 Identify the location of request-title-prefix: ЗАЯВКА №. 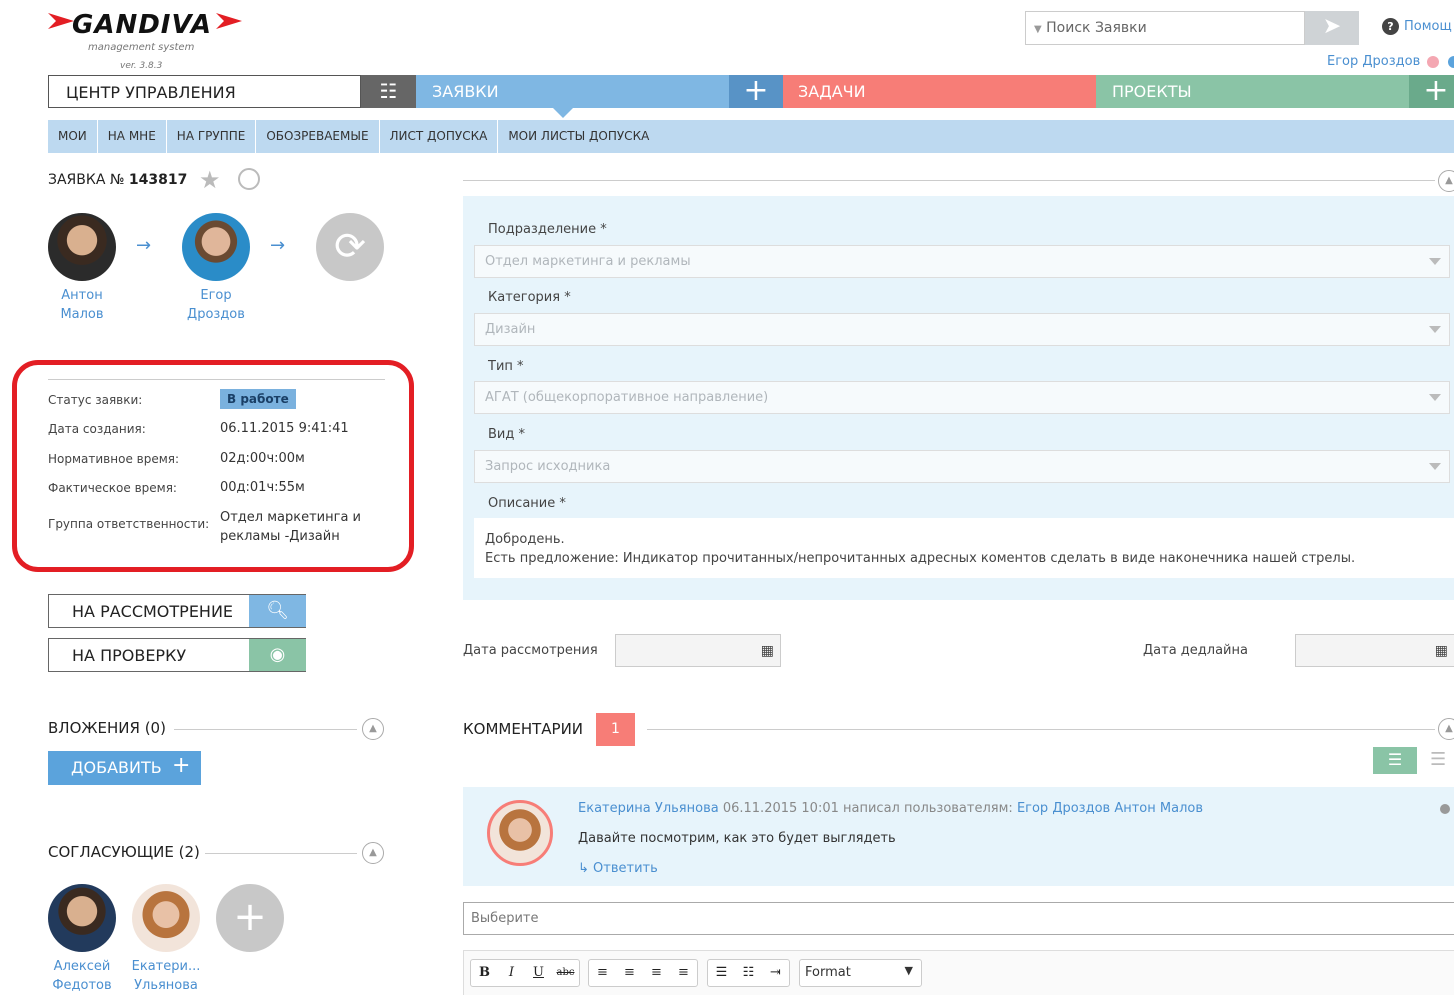
(86, 180).